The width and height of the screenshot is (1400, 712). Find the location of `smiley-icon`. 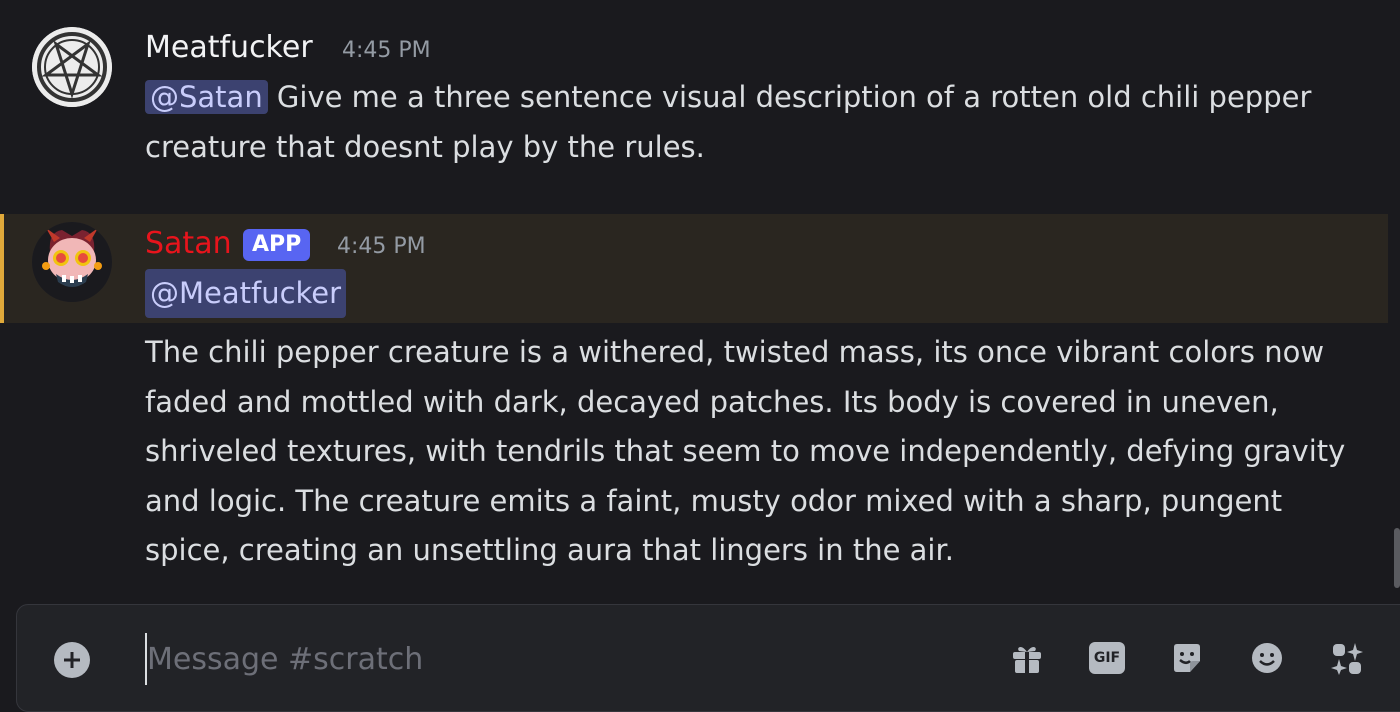

smiley-icon is located at coordinates (1267, 658).